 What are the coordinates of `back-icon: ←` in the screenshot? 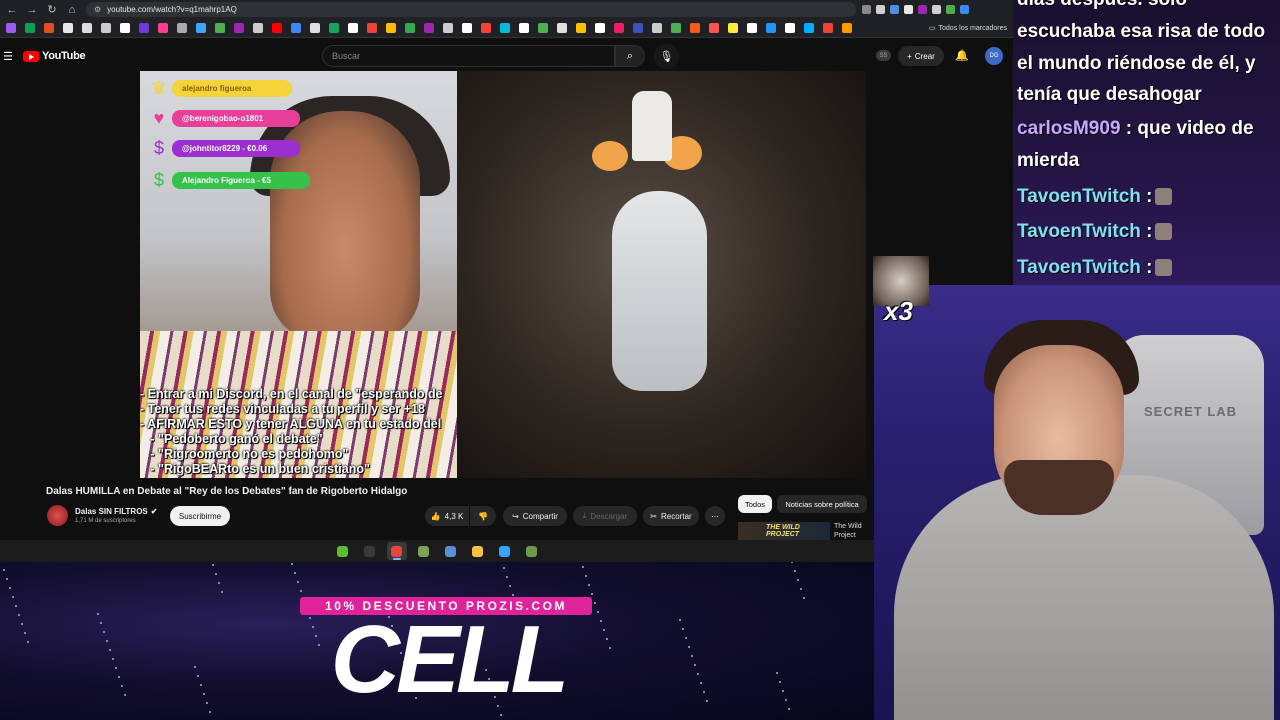 It's located at (12, 10).